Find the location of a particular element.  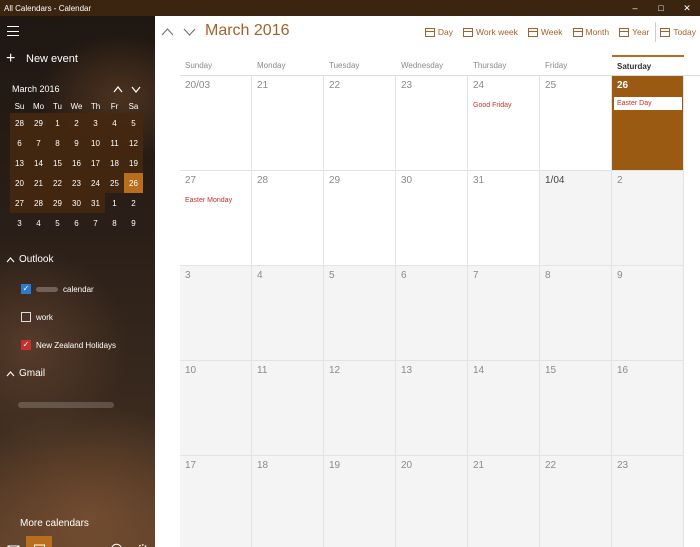

new-event-button: + New event is located at coordinates (42, 59).